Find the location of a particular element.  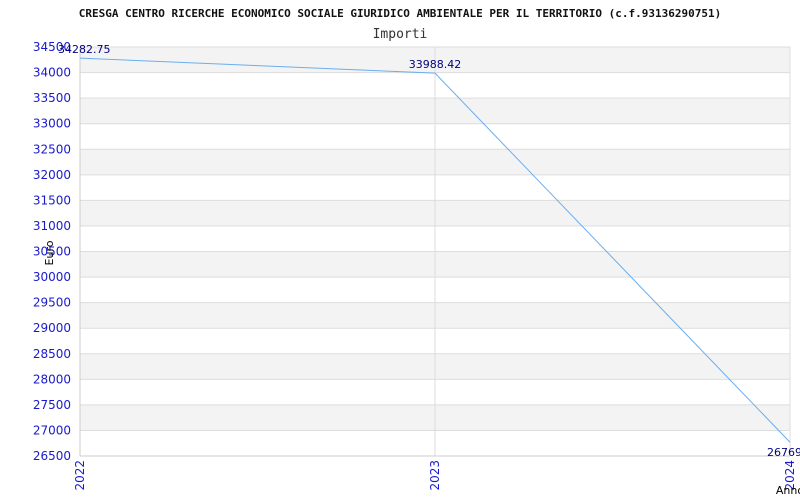

y-tick-label: 29500 is located at coordinates (52, 303).